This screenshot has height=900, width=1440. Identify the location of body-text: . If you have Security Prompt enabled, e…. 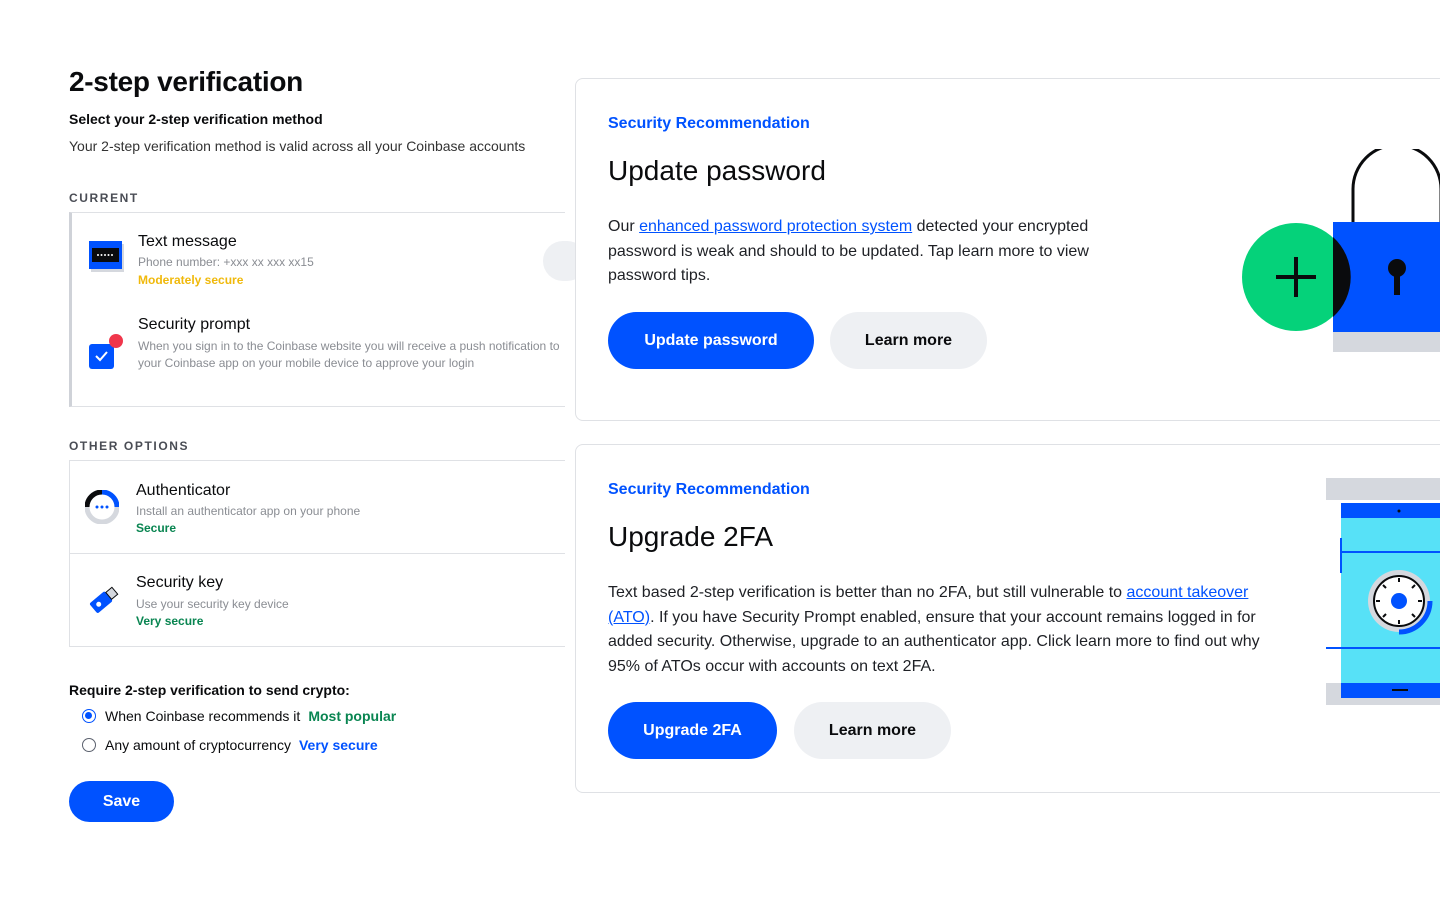
(934, 641).